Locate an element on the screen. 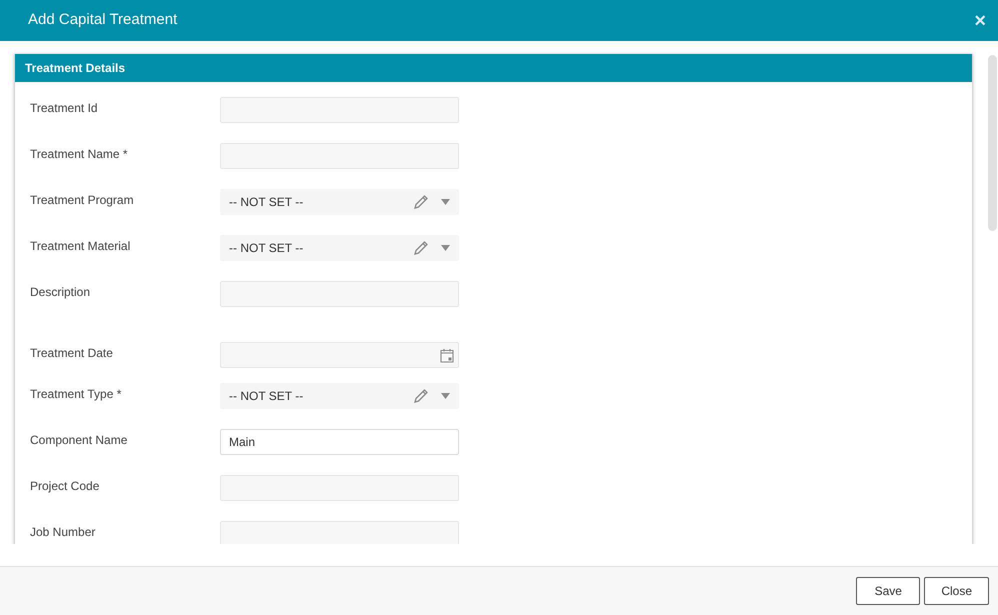  panel-title: Treatment Details is located at coordinates (75, 68).